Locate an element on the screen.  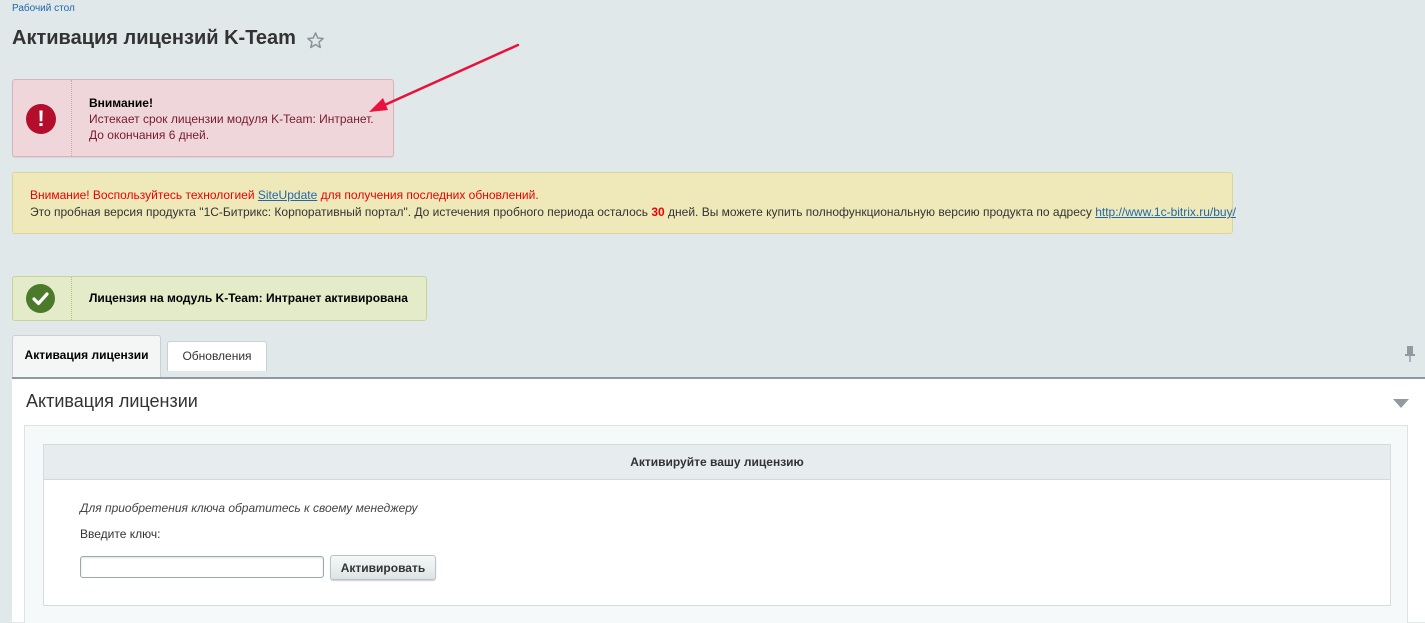
notice-line-1-prefix: Внимание! Воспользуйтесь технологией is located at coordinates (144, 195).